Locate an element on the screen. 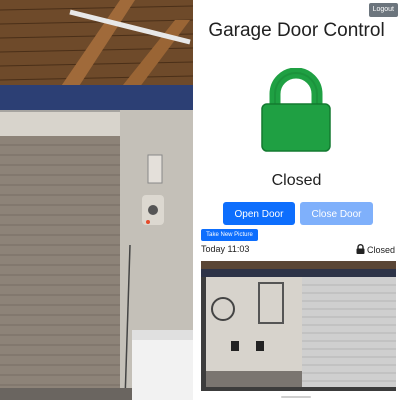  snapshot-status-label: Closed is located at coordinates (380, 250).